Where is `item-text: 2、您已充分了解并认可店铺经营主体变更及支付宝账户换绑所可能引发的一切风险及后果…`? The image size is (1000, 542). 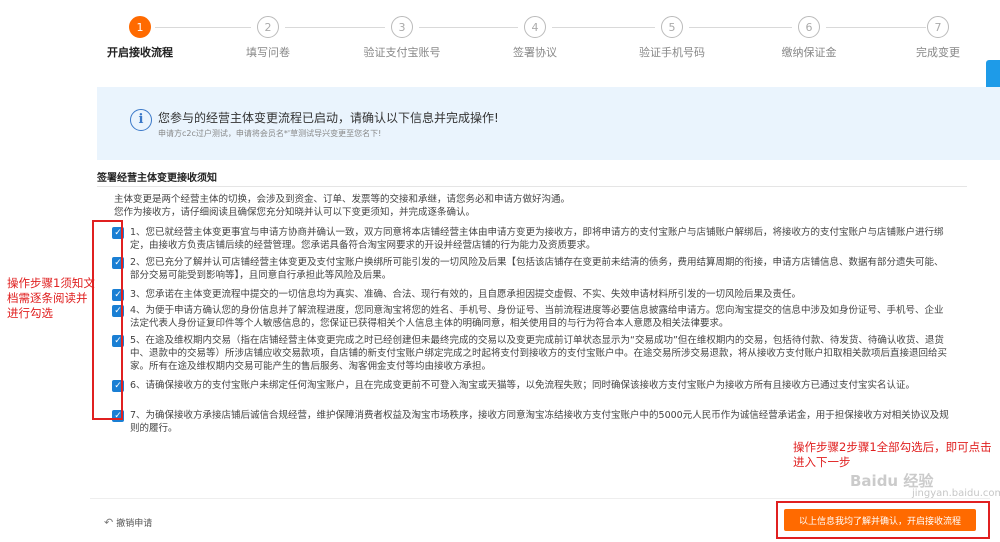 item-text: 2、您已充分了解并认可店铺经营主体变更及支付宝账户换绑所可能引发的一切风险及后果… is located at coordinates (537, 269).